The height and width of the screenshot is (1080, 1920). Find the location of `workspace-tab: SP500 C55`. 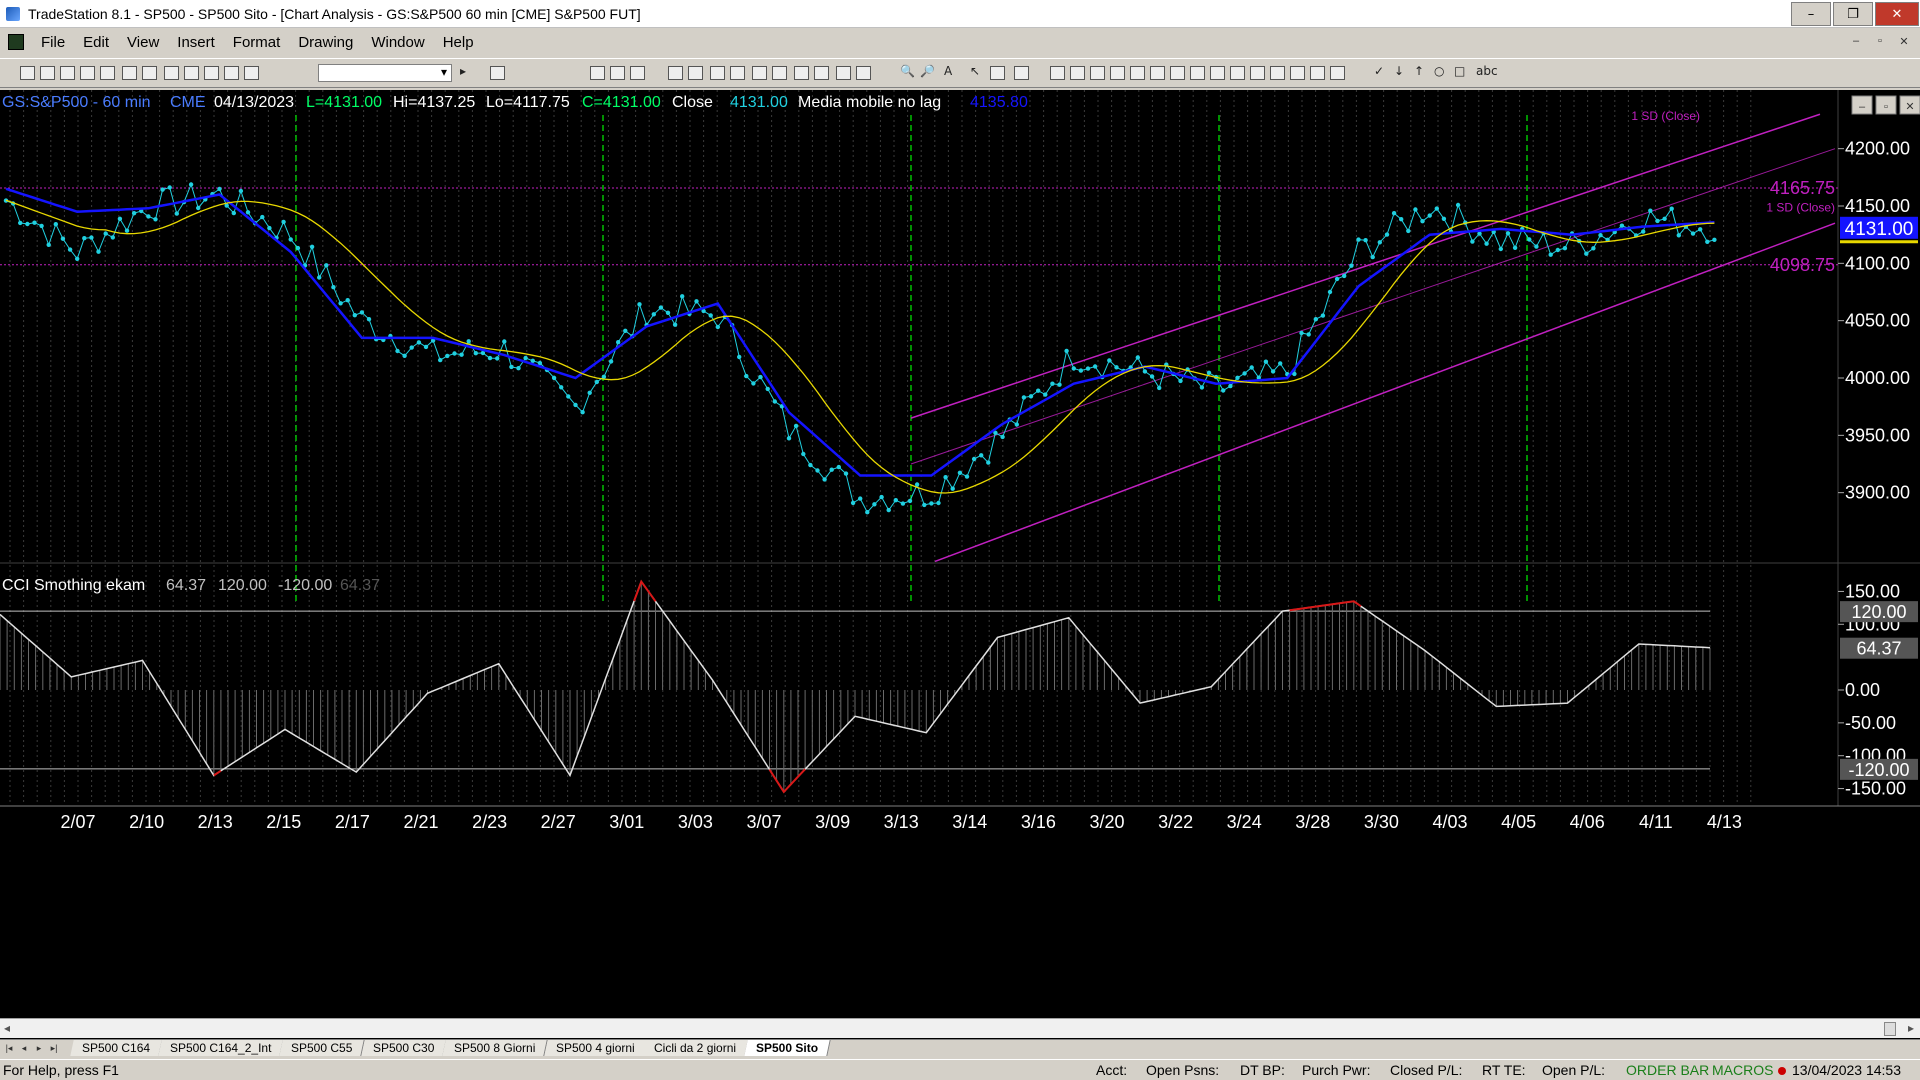

workspace-tab: SP500 C55 is located at coordinates (322, 1048).